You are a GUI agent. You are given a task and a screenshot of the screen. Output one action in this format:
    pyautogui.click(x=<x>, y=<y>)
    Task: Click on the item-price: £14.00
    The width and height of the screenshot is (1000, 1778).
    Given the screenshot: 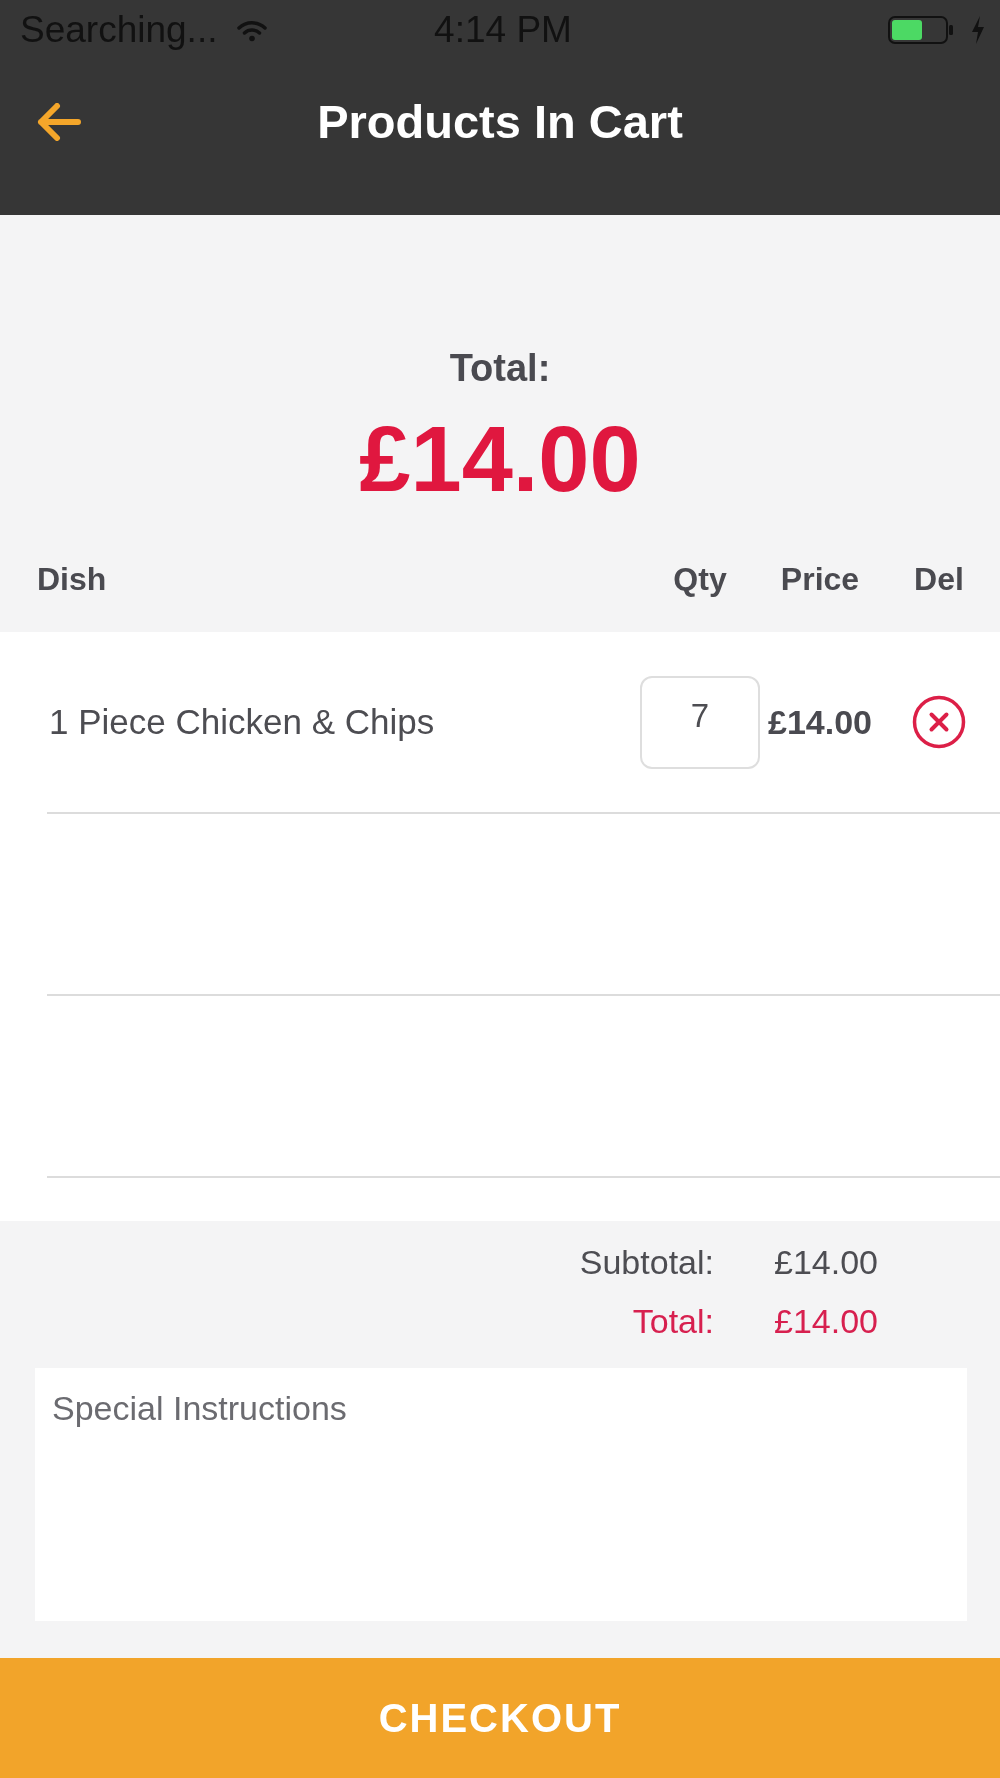 What is the action you would take?
    pyautogui.click(x=820, y=722)
    